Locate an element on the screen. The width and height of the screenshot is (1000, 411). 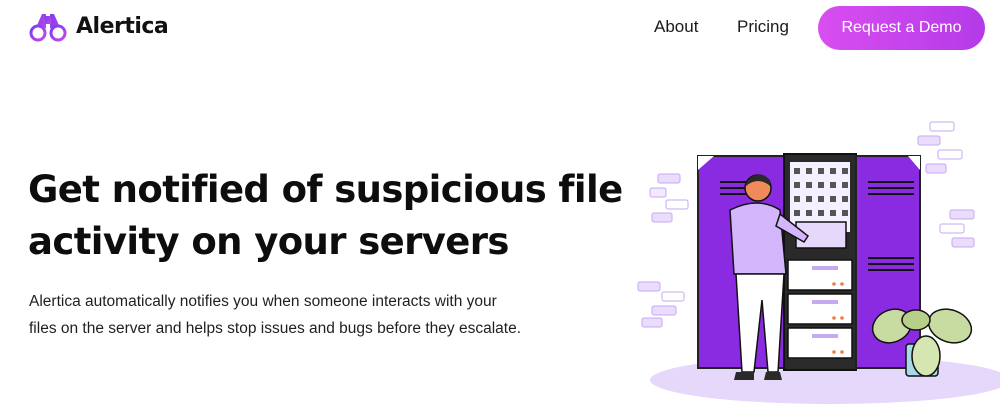
navbar: Alertica About Pricing Request a Demo is located at coordinates (500, 28).